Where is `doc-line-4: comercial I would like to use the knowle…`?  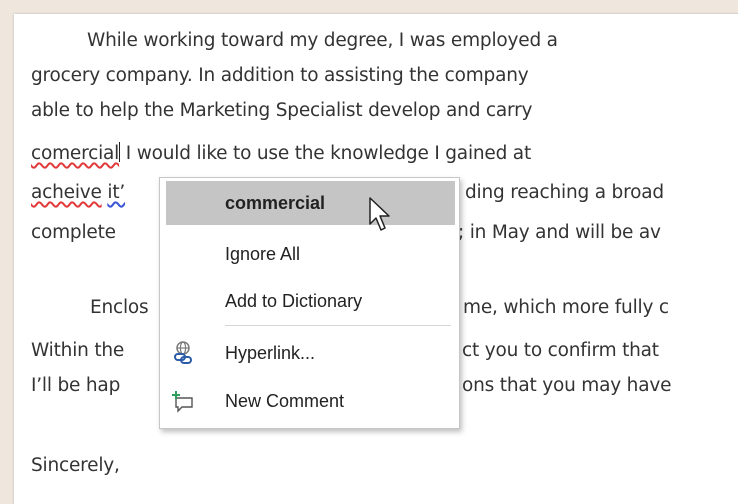
doc-line-4: comercial I would like to use the knowle… is located at coordinates (281, 153).